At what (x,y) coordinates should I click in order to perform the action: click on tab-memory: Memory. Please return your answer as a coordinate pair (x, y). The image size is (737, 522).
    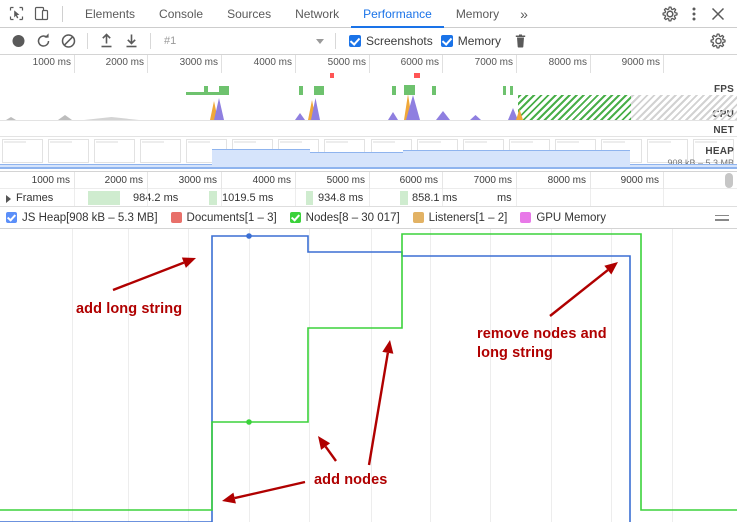
    Looking at the image, I should click on (477, 14).